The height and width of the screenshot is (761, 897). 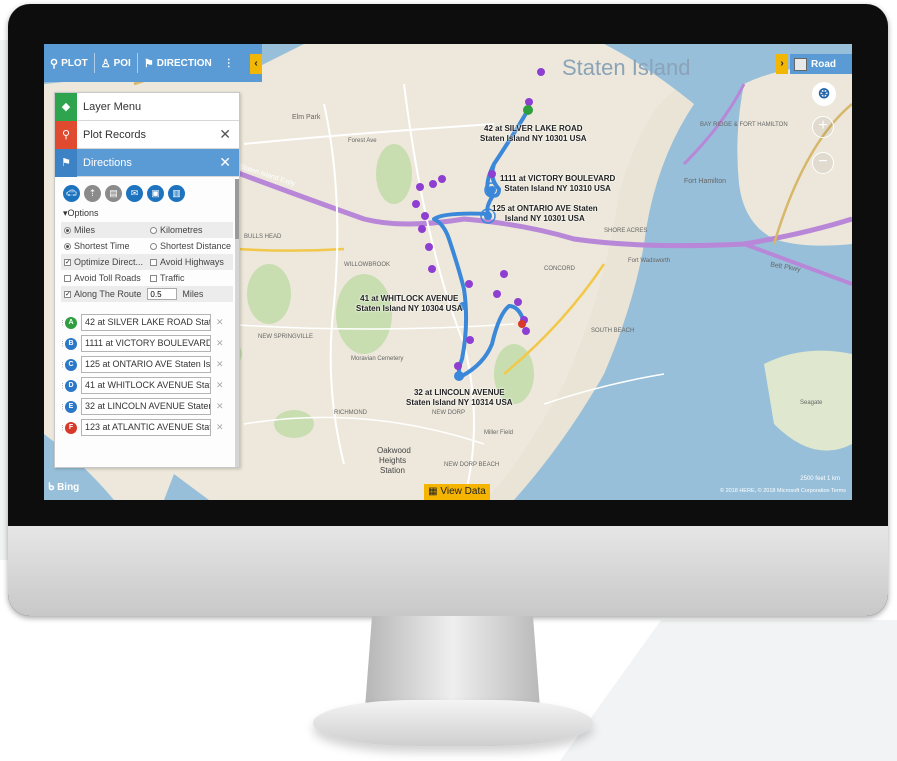 I want to click on area-label: Fort Hamilton, so click(x=705, y=181).